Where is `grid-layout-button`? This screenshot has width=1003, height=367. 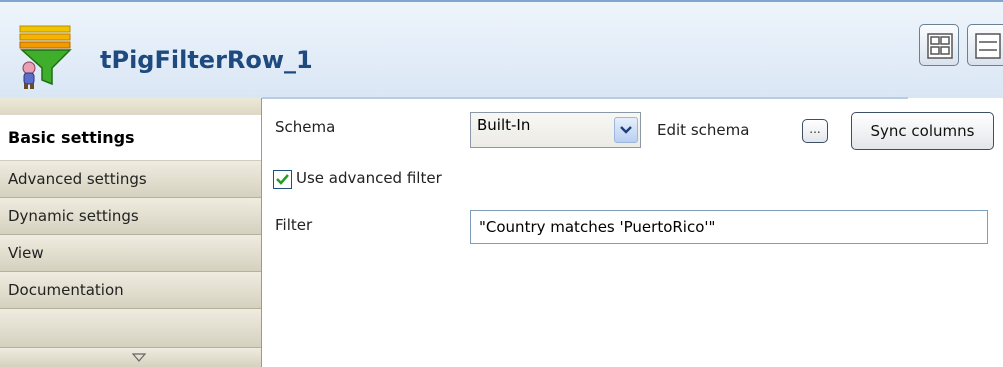 grid-layout-button is located at coordinates (939, 45).